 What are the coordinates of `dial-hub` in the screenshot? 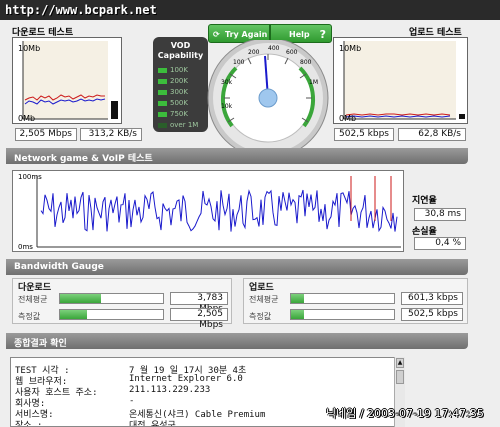 It's located at (268, 98).